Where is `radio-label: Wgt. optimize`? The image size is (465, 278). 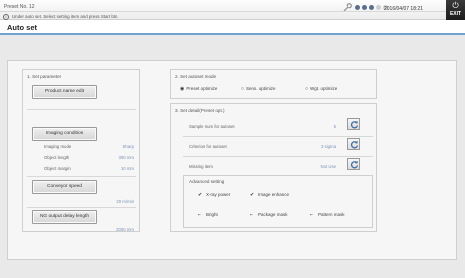
radio-label: Wgt. optimize is located at coordinates (324, 88).